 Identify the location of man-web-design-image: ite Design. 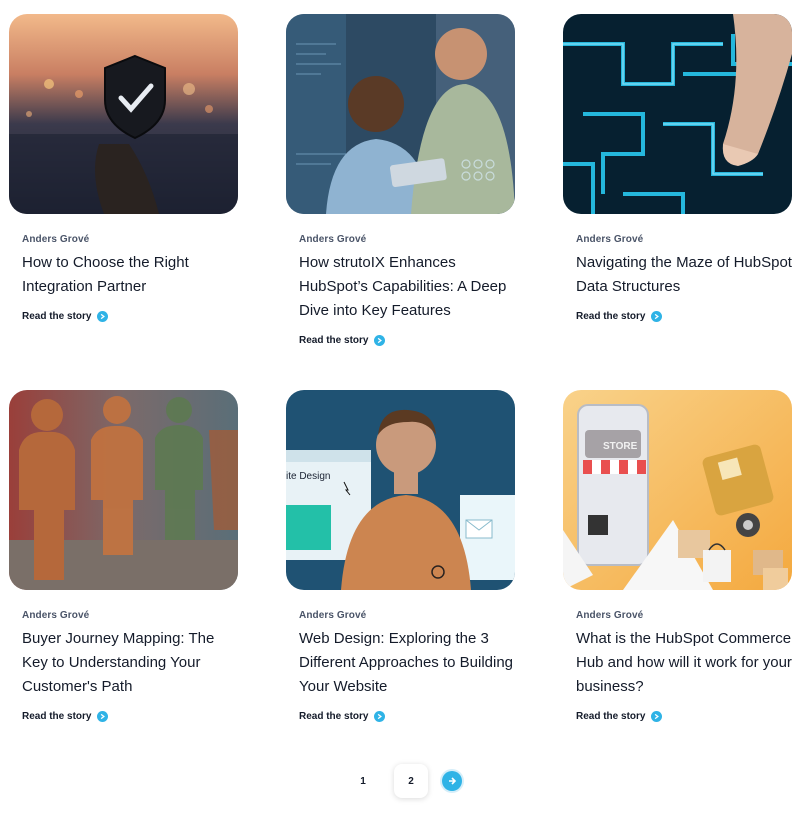
(400, 490).